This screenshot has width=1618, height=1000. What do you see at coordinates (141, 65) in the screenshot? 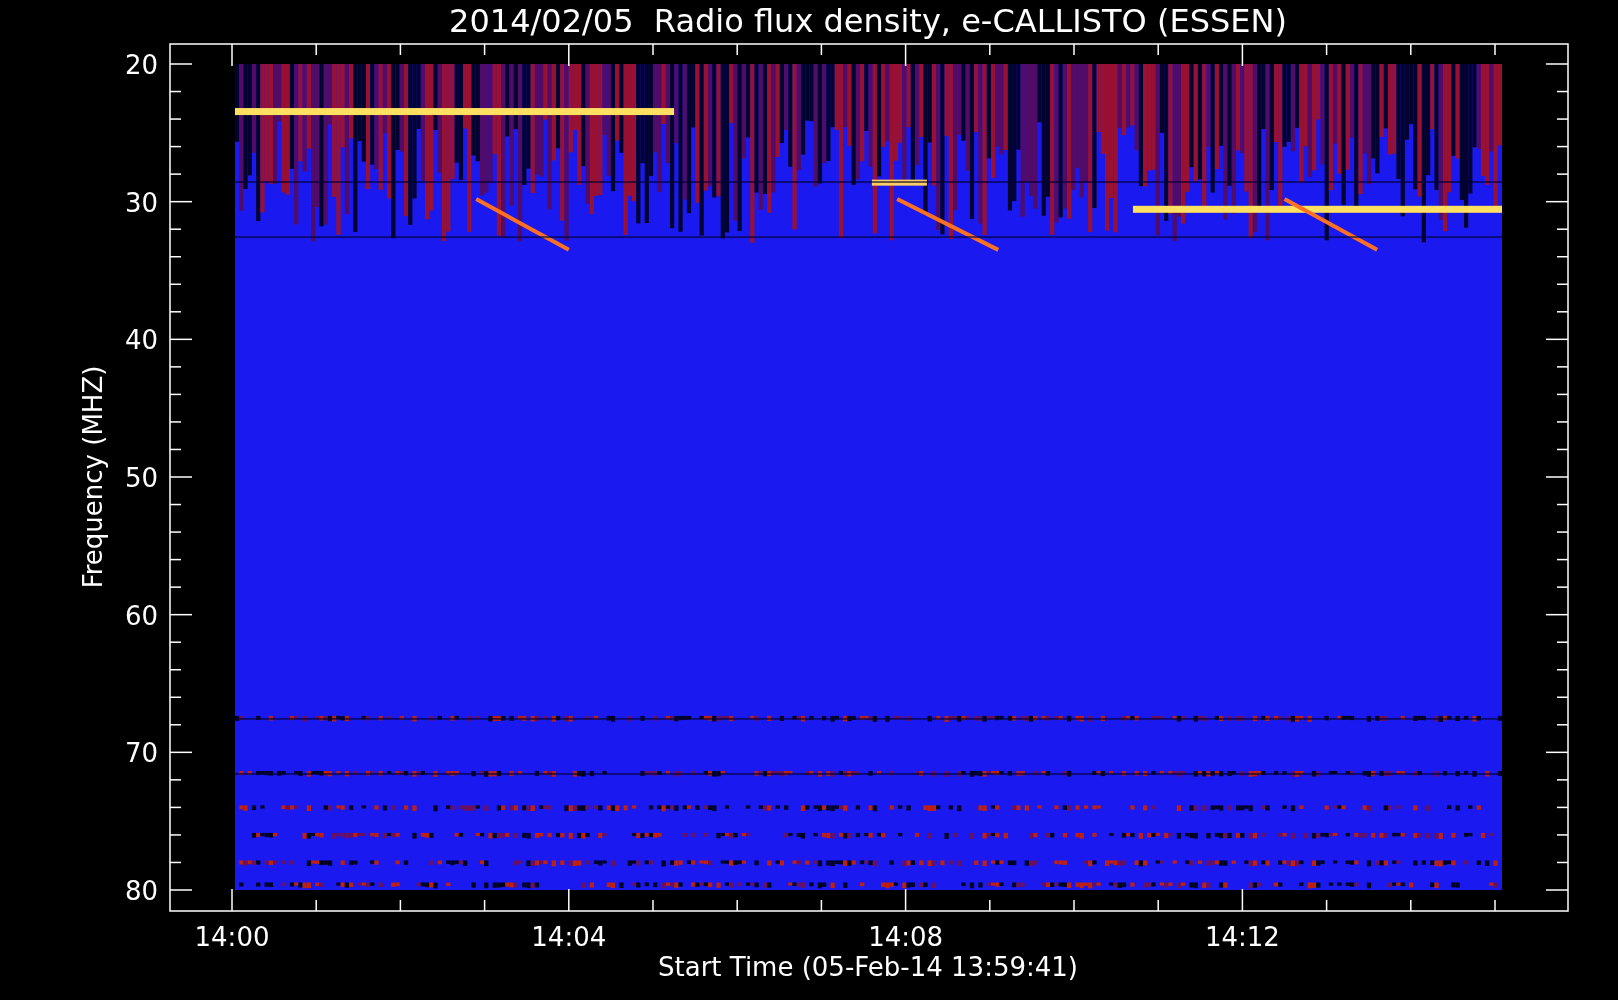
I see `y-tick-label: 20` at bounding box center [141, 65].